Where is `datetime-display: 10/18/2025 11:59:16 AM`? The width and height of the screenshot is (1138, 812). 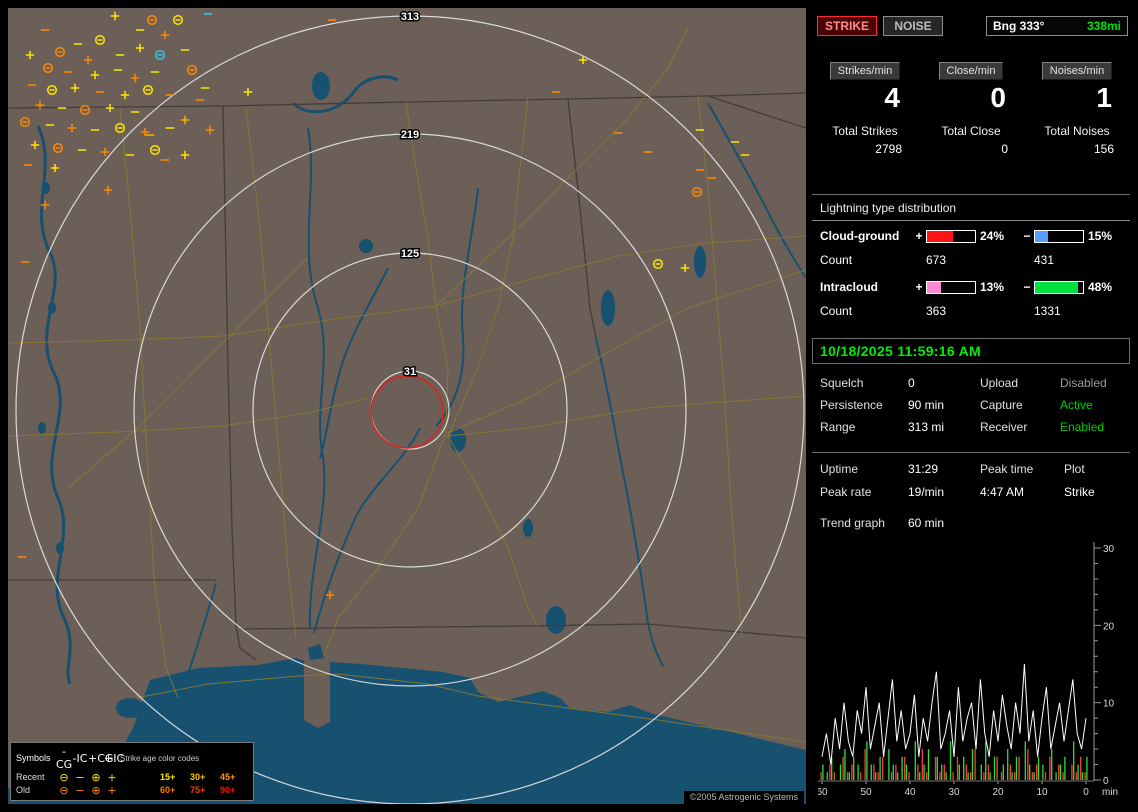
datetime-display: 10/18/2025 11:59:16 AM is located at coordinates (971, 351).